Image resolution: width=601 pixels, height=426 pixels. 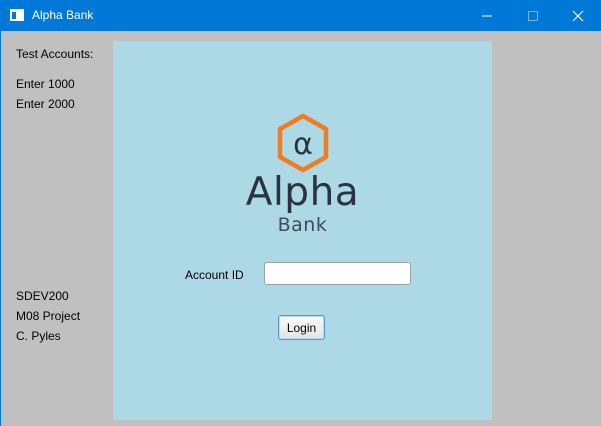 What do you see at coordinates (17, 15) in the screenshot?
I see `app-icon` at bounding box center [17, 15].